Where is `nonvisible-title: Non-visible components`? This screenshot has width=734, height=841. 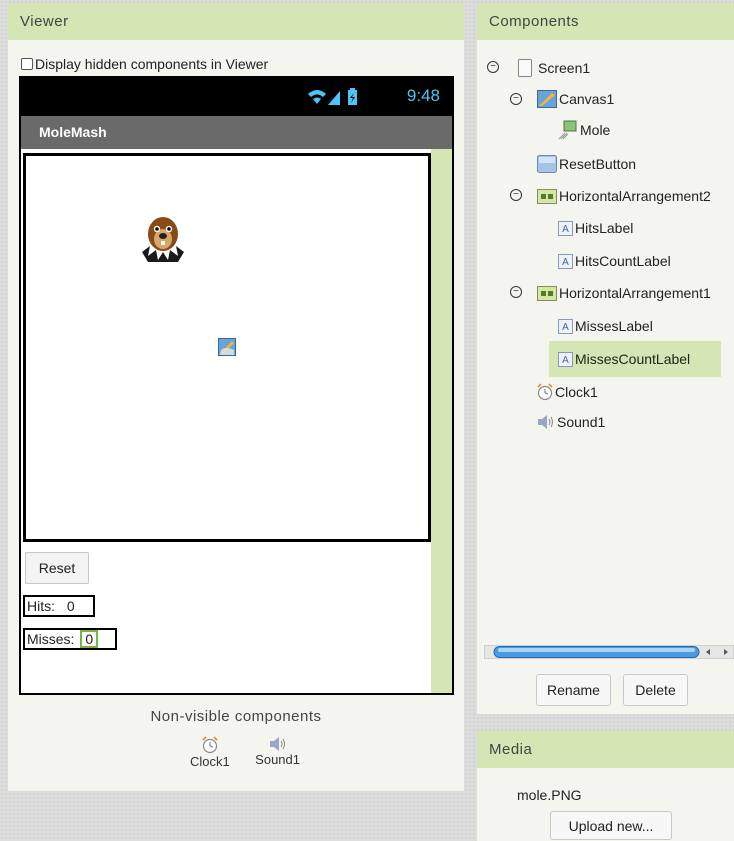 nonvisible-title: Non-visible components is located at coordinates (236, 716).